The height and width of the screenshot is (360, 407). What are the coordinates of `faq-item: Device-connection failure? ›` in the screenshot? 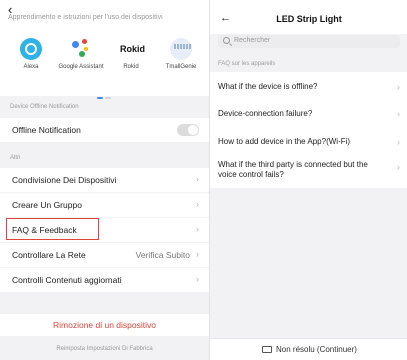 It's located at (308, 111).